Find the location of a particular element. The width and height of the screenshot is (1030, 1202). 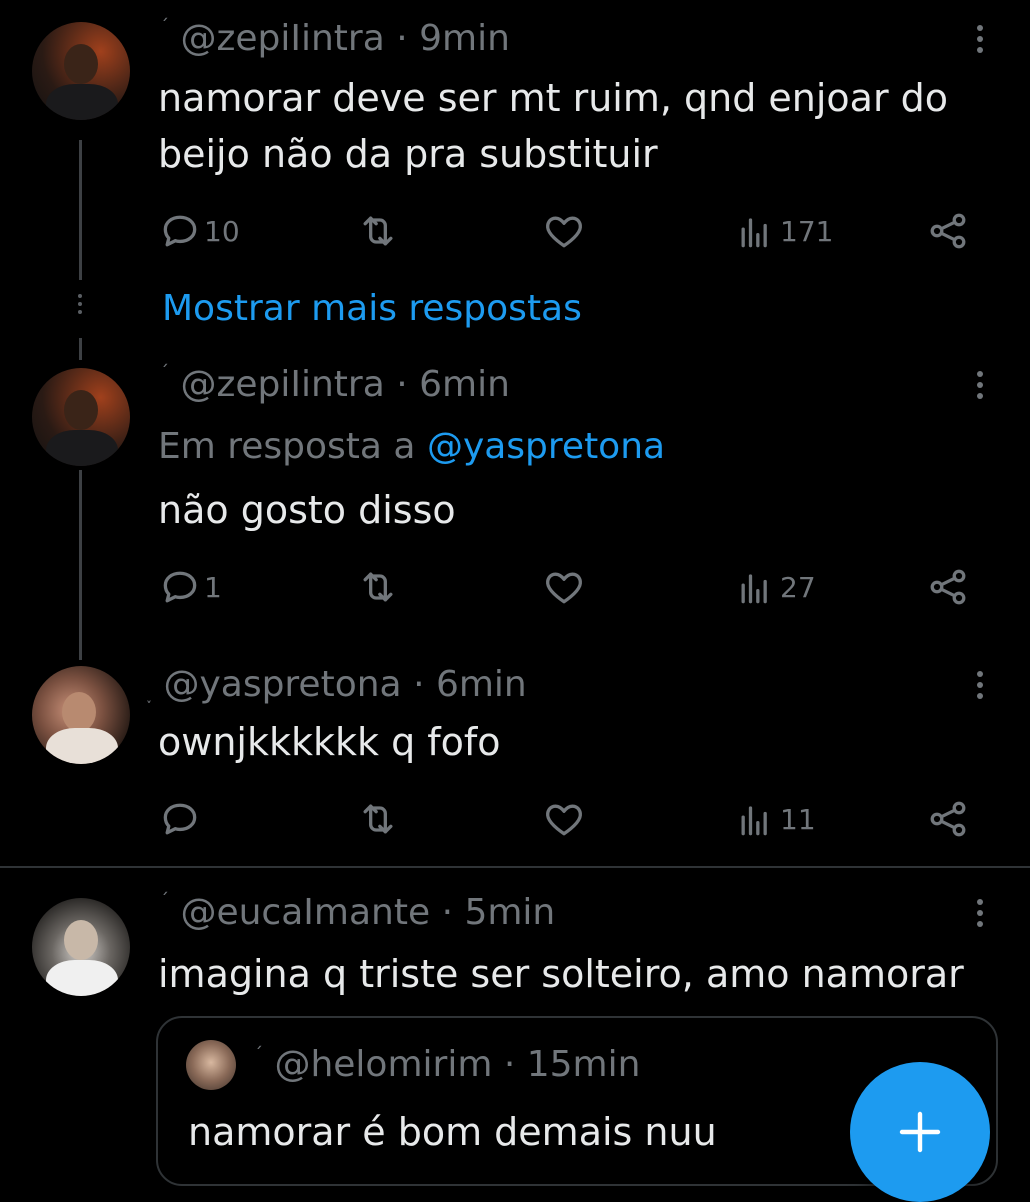

tweet-header: ´ @zepiIintra · 6min is located at coordinates (335, 383).